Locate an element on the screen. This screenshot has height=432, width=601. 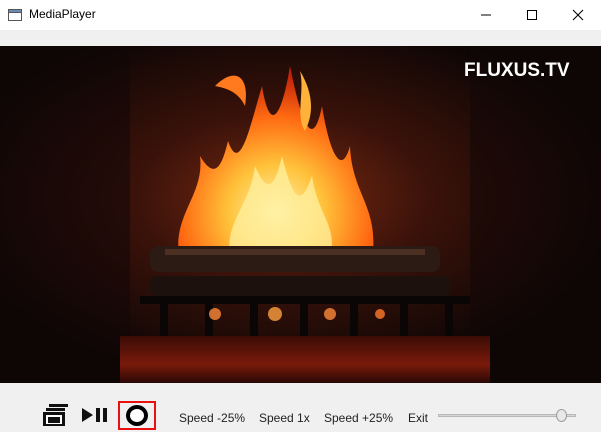
speed-up-button: Speed +25% is located at coordinates (358, 418).